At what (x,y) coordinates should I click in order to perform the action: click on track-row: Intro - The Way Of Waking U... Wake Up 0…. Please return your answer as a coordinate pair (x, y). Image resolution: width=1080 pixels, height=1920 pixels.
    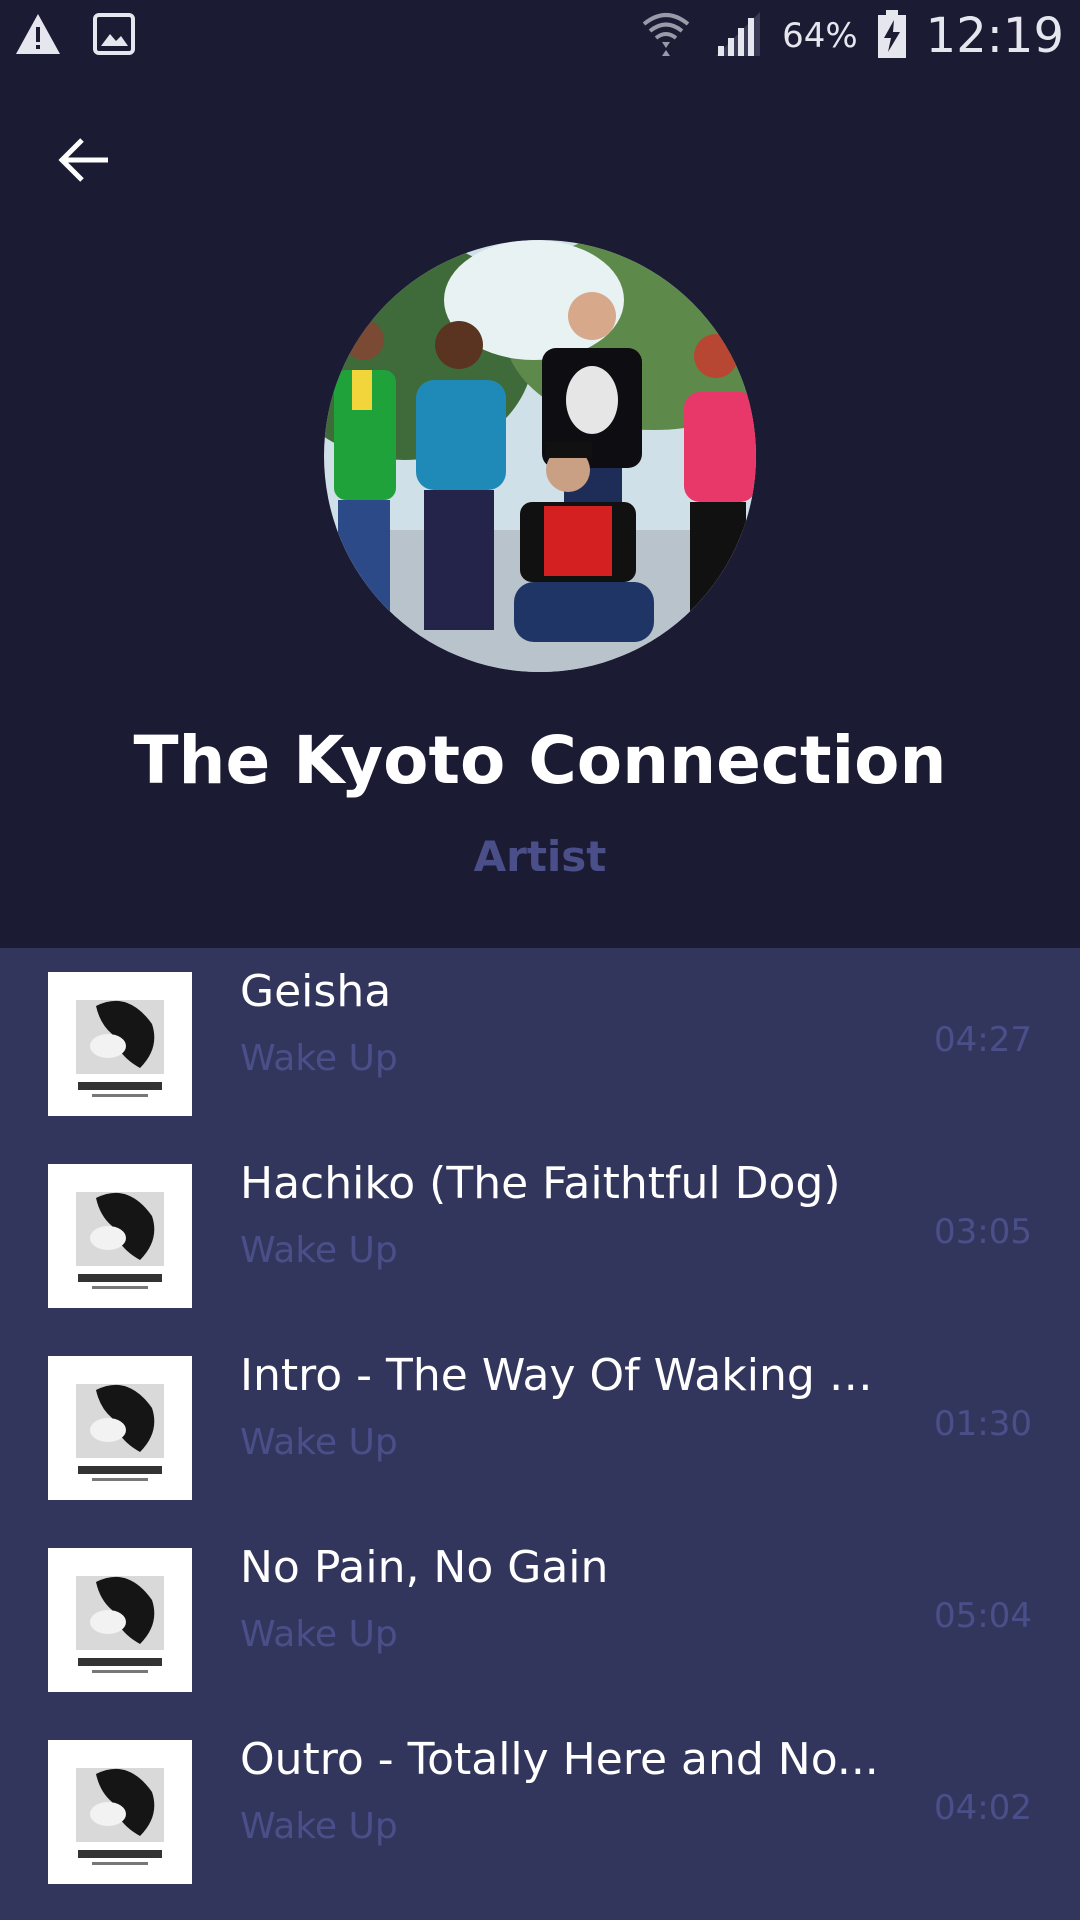
    Looking at the image, I should click on (540, 1428).